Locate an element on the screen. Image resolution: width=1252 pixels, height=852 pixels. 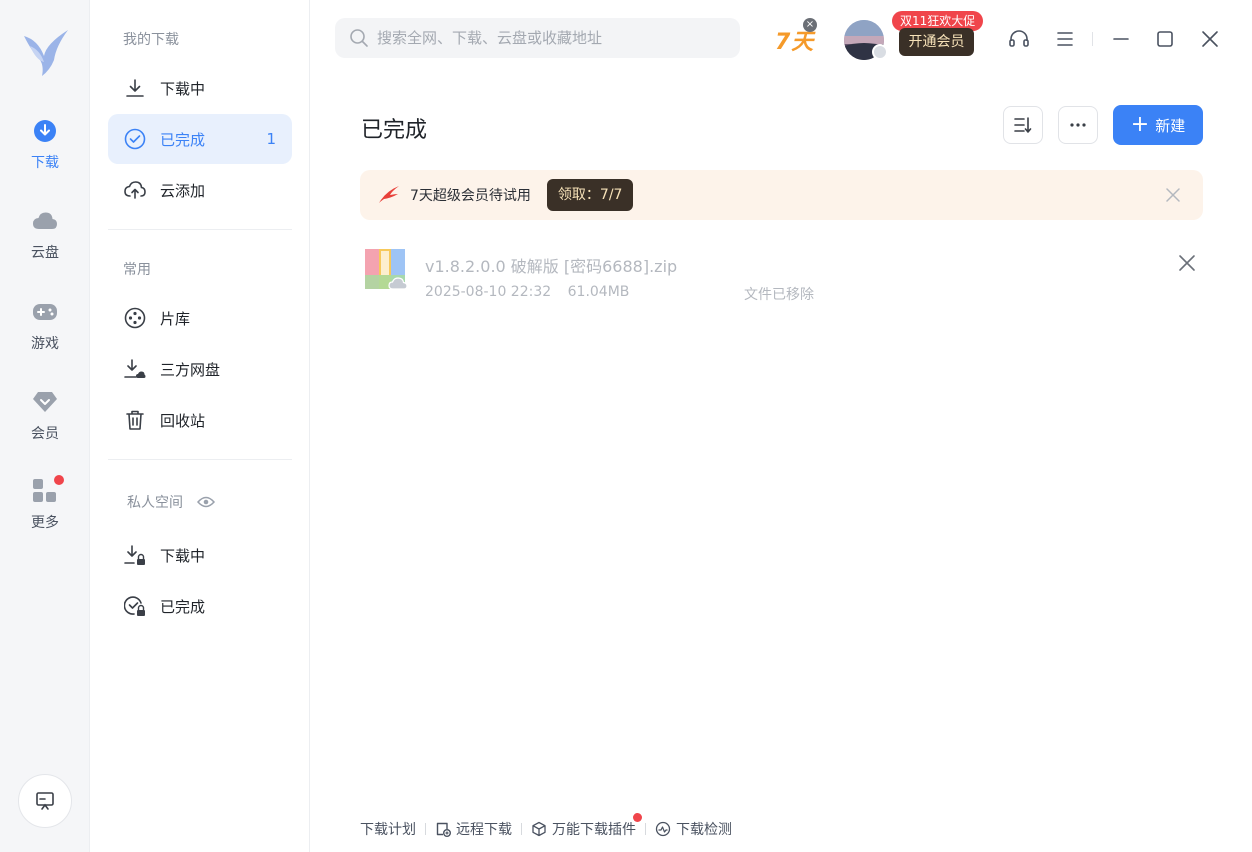
avatar-status-icon is located at coordinates (880, 52).